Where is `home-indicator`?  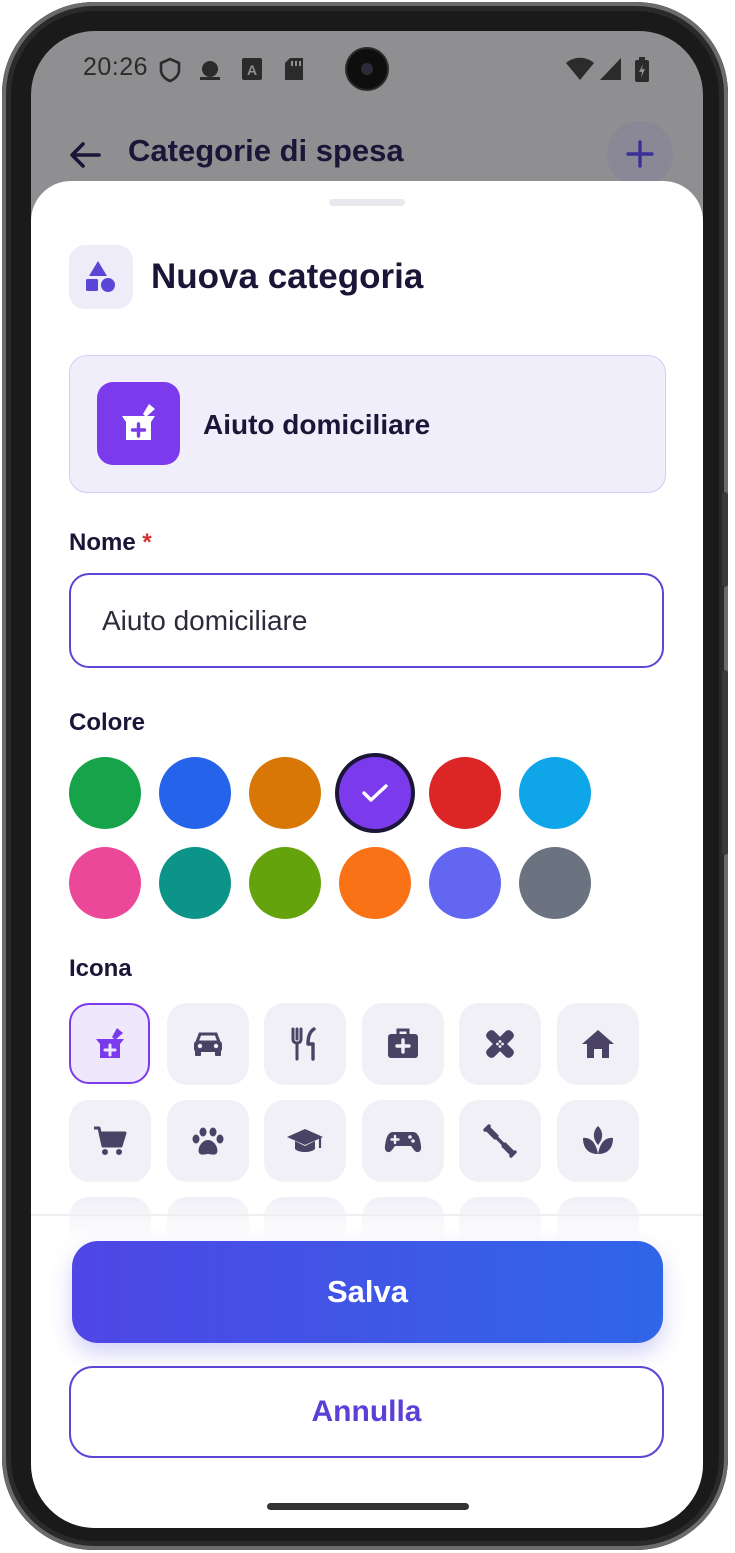 home-indicator is located at coordinates (368, 1506).